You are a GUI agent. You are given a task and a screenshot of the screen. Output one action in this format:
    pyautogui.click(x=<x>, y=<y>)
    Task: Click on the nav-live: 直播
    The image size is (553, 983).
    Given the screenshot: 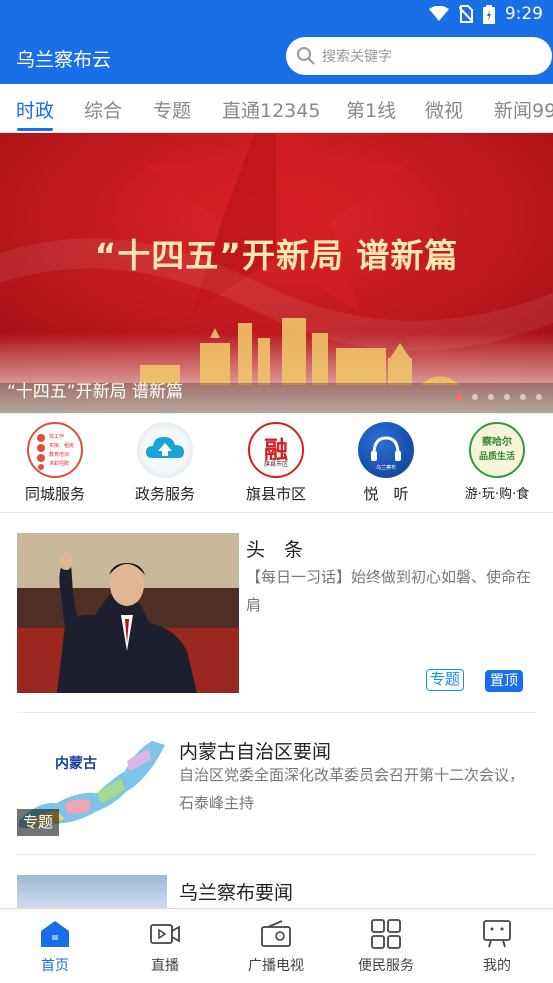 What is the action you would take?
    pyautogui.click(x=165, y=947)
    